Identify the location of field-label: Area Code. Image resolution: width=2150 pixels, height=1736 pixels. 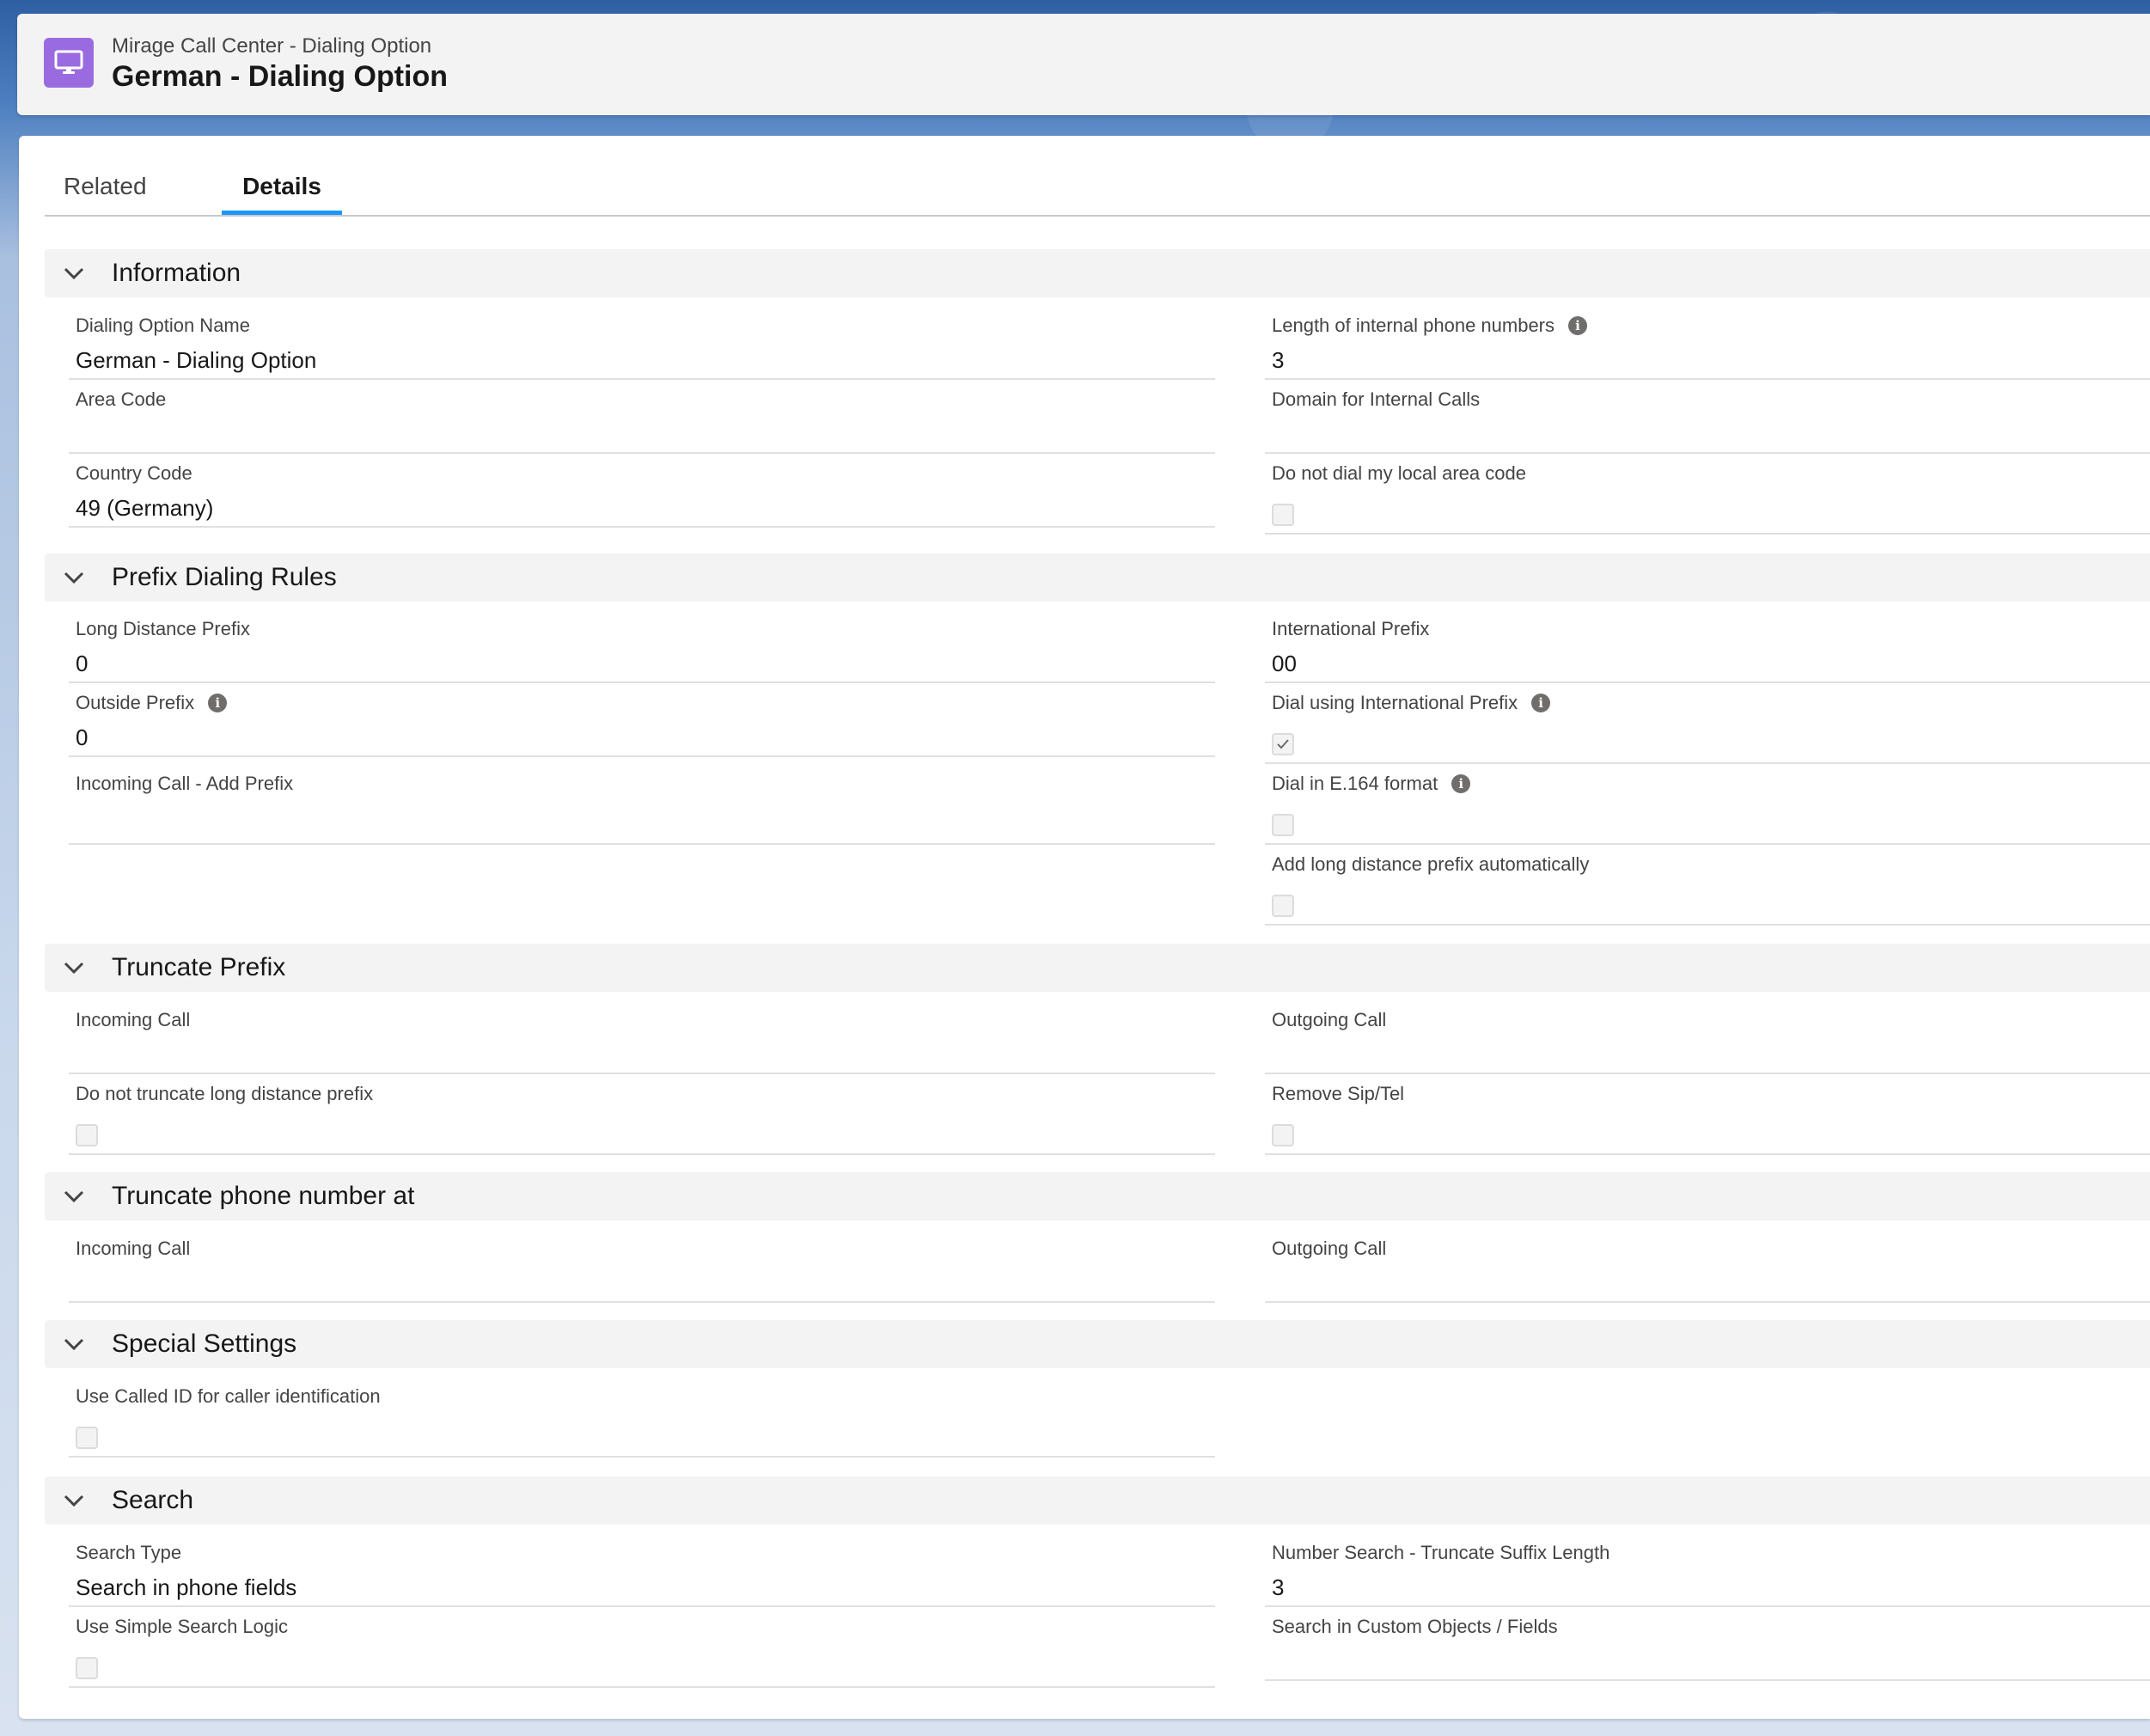
(121, 399).